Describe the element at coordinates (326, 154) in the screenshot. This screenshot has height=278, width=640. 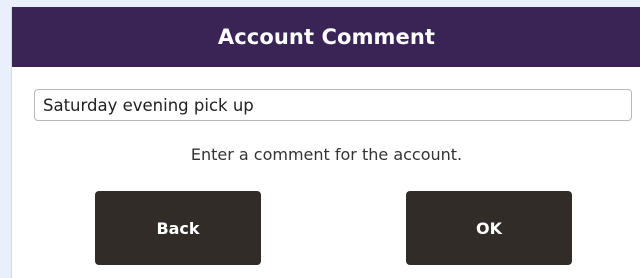
I see `instruction-text: Enter a comment for the account.` at that location.